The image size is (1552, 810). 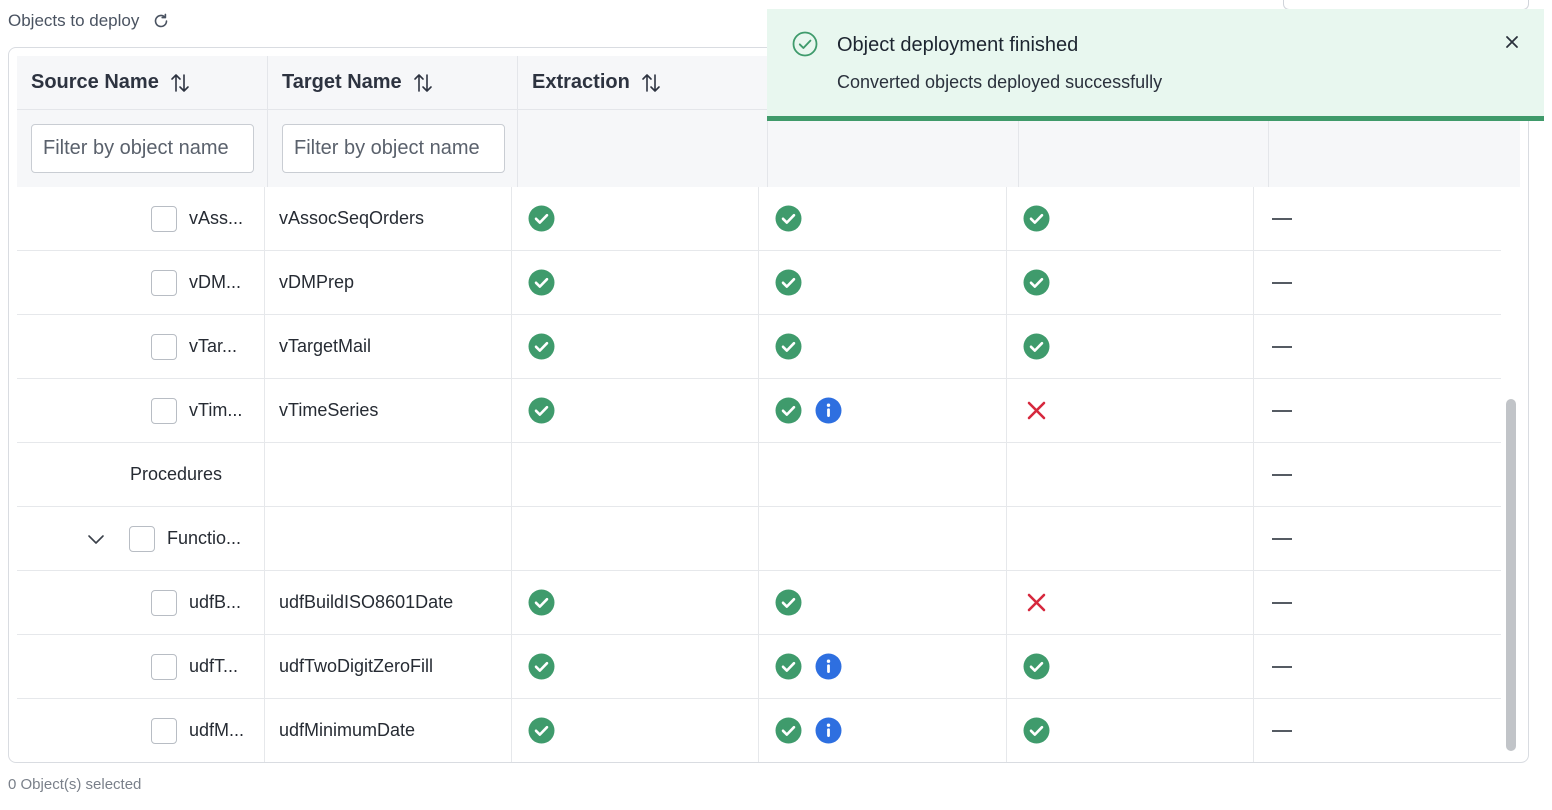 I want to click on target-name: vTimeSeries, so click(x=329, y=410).